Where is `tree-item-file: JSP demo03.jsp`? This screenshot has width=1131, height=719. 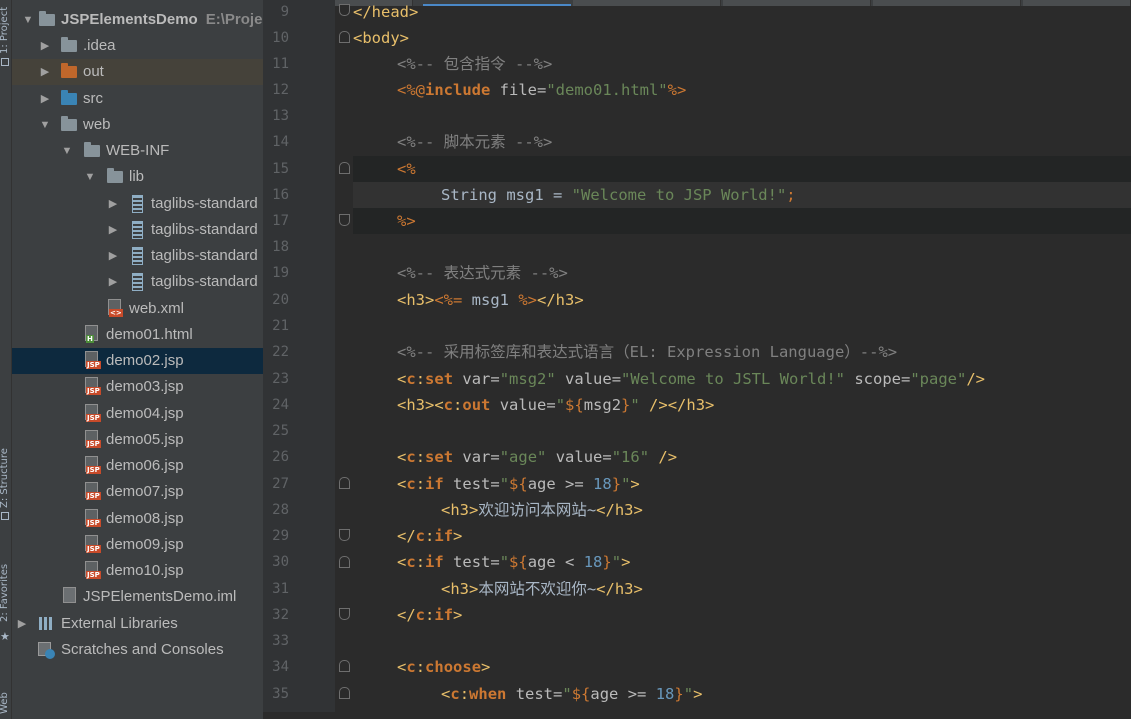 tree-item-file: JSP demo03.jsp is located at coordinates (137, 387).